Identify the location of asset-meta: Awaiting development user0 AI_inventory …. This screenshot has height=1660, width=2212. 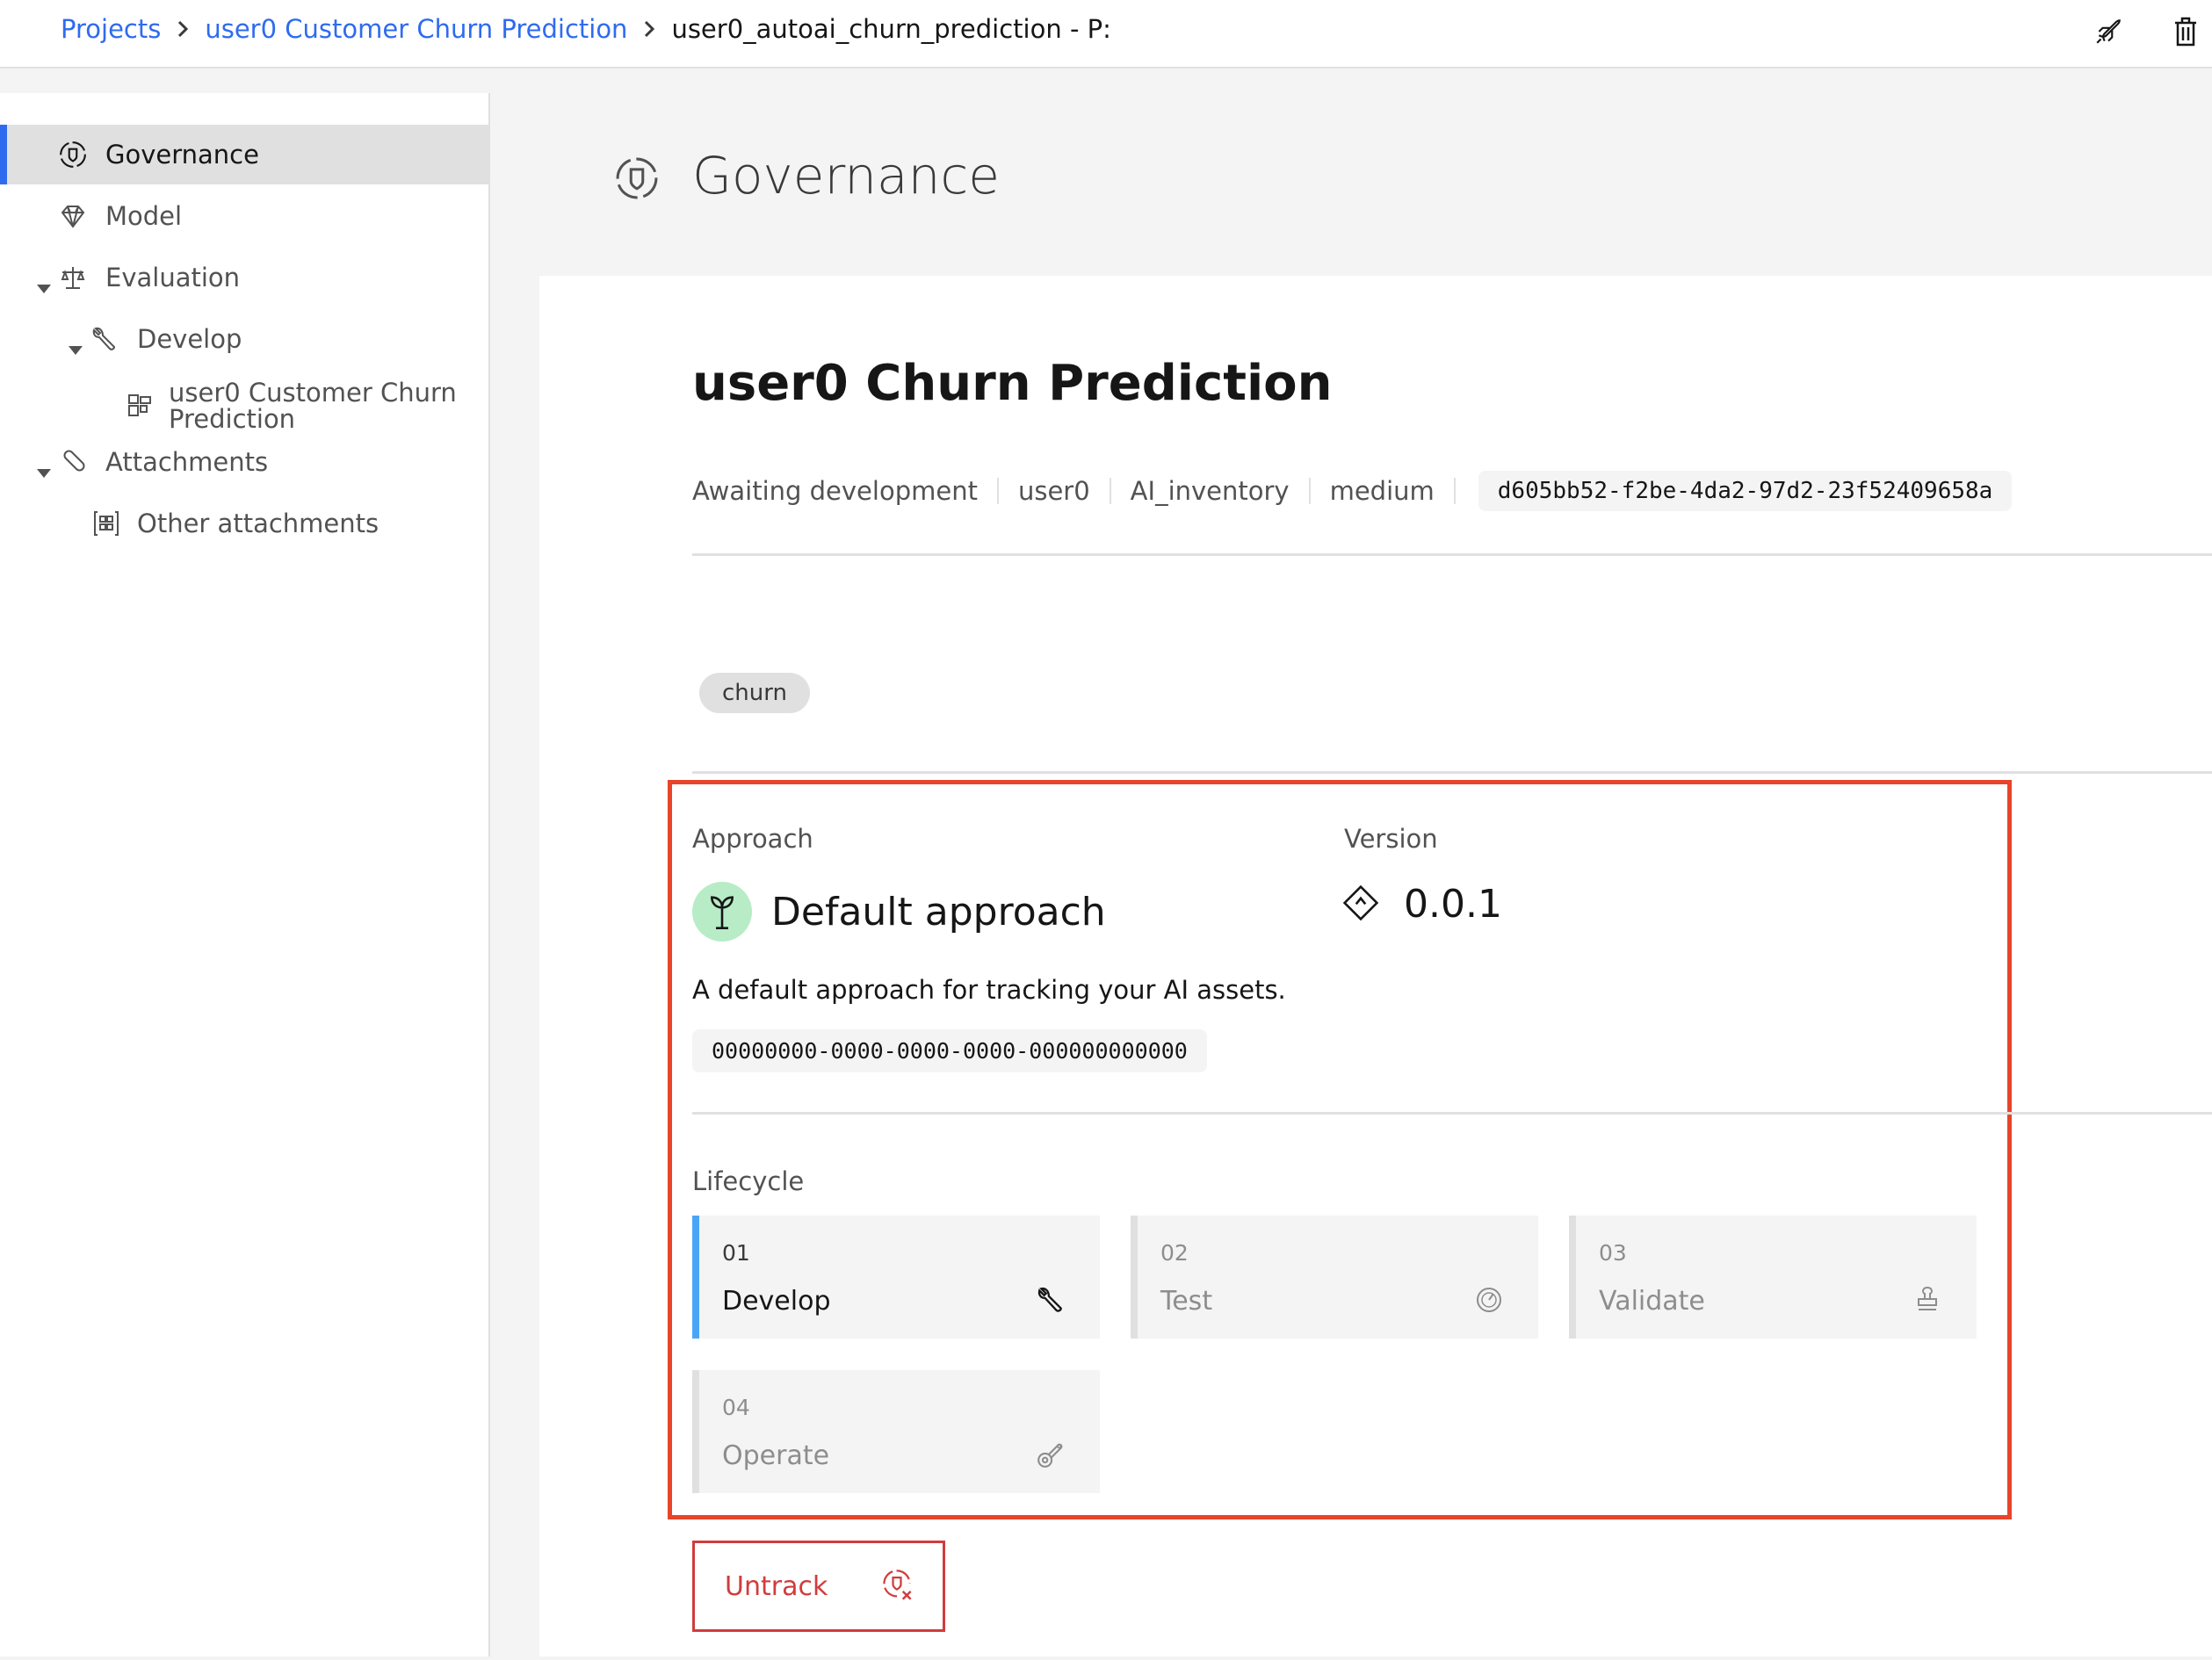
(1352, 491).